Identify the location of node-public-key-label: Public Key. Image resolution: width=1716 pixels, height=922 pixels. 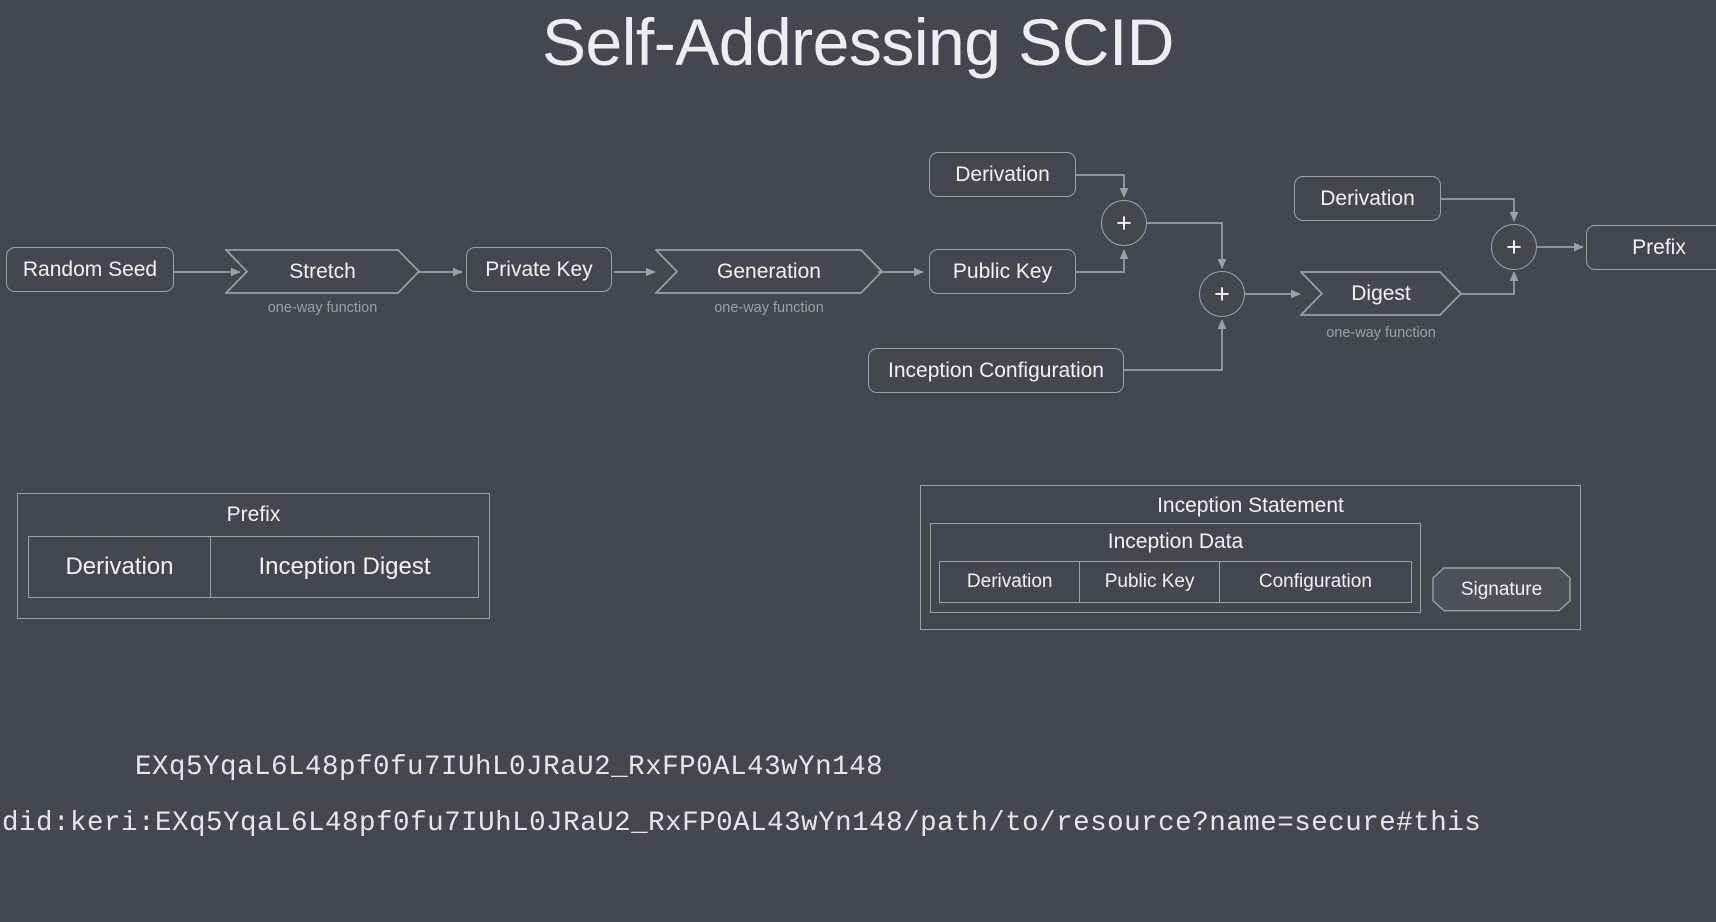
(1002, 271).